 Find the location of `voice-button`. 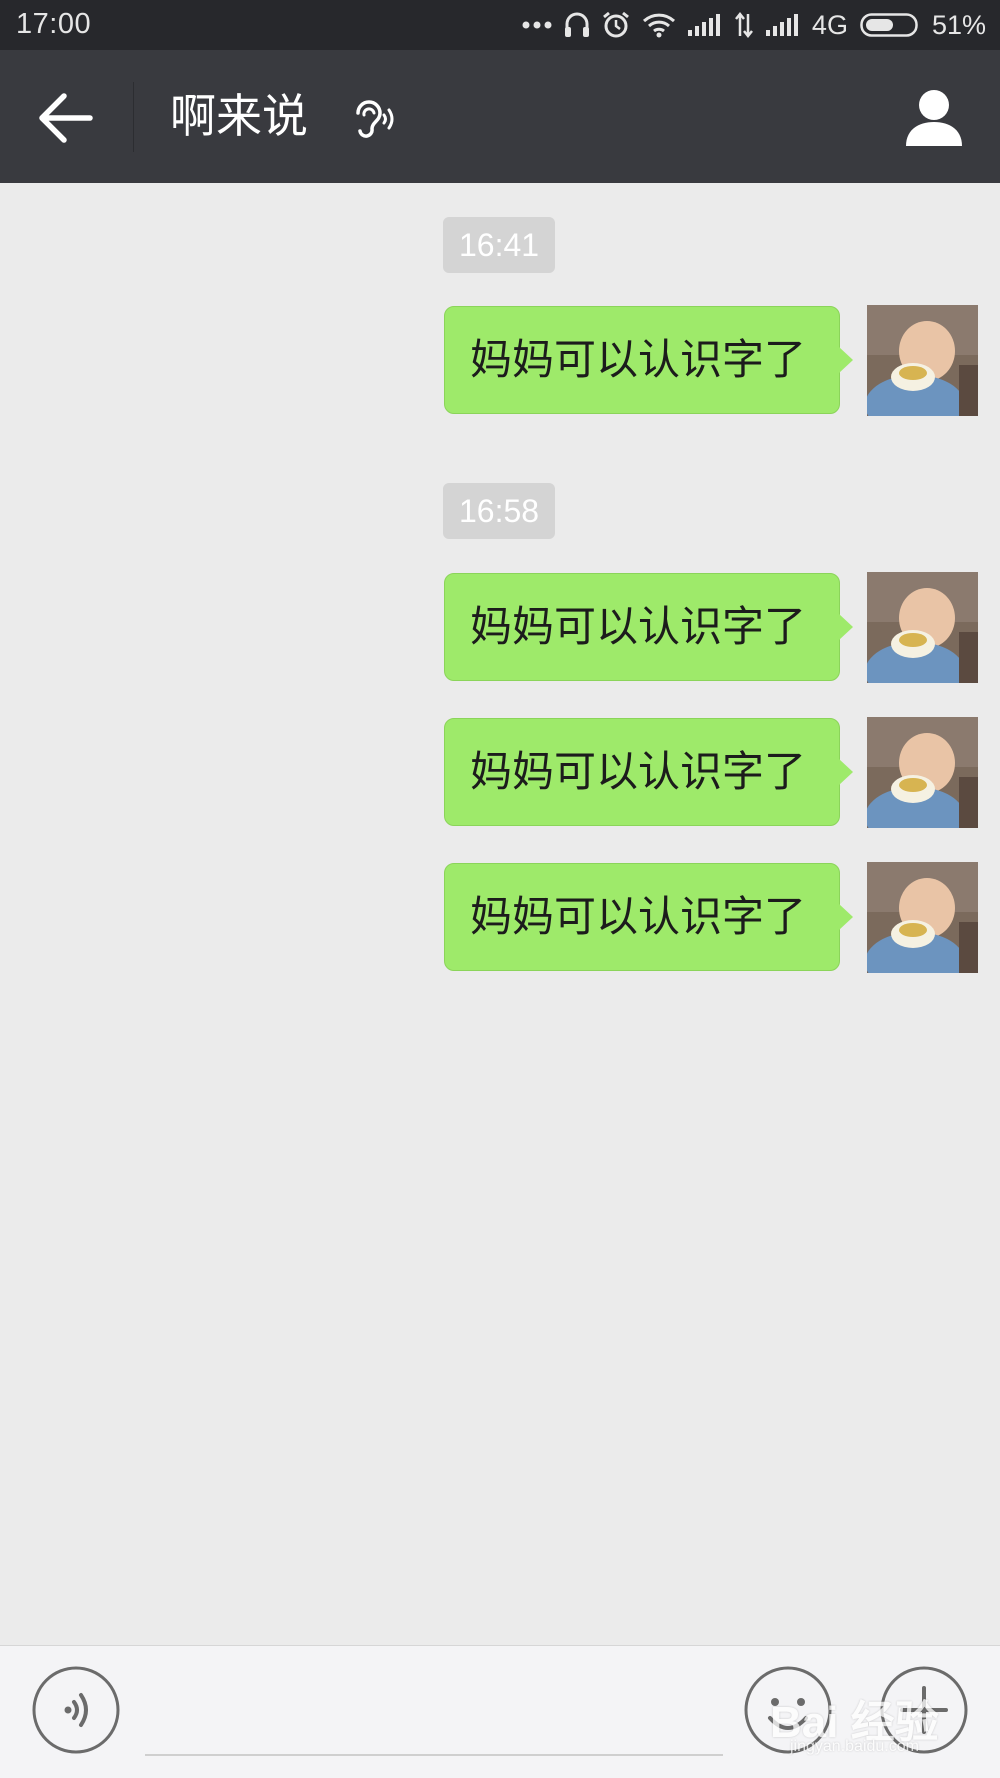

voice-button is located at coordinates (76, 1710).